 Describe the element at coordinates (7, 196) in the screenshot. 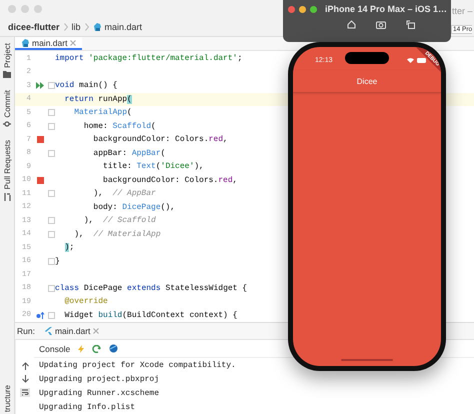

I see `pull-request-icon` at that location.